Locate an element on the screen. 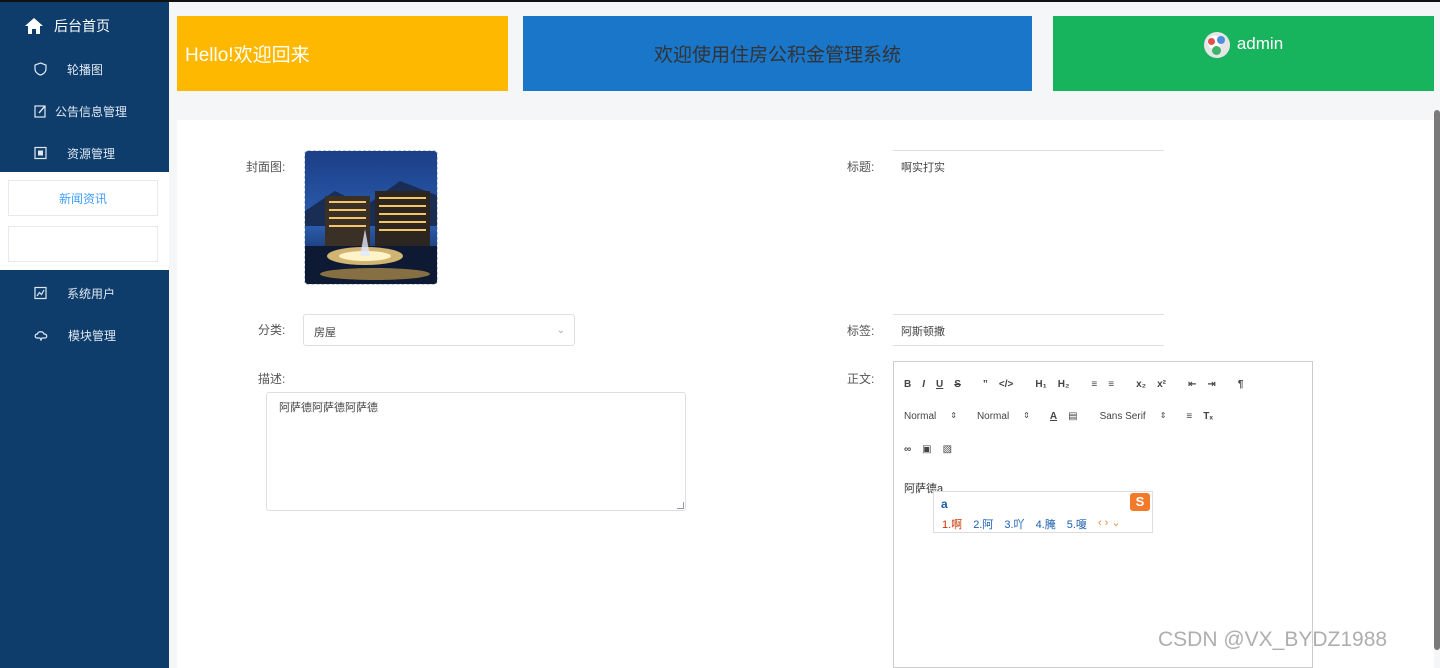 This screenshot has height=668, width=1440. category-label: 分类: is located at coordinates (272, 330).